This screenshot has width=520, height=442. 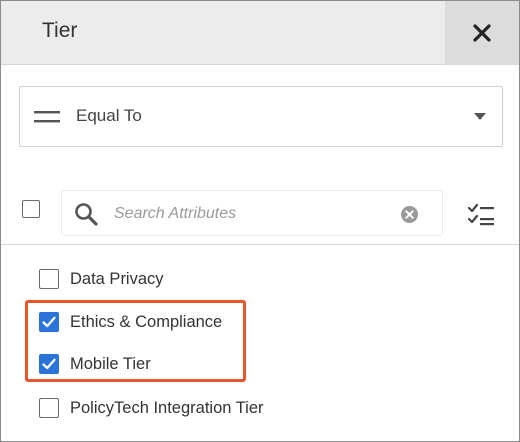 I want to click on operator-dropdown: Equal To, so click(x=261, y=116).